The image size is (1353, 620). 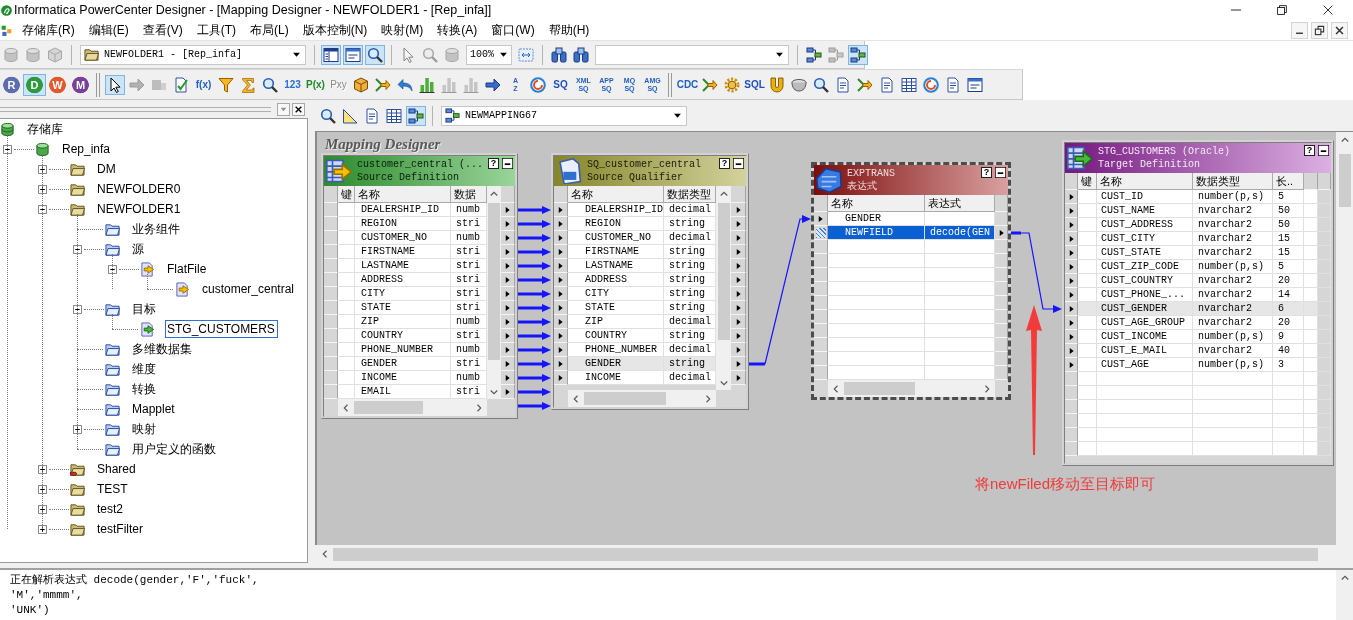 What do you see at coordinates (405, 336) in the screenshot?
I see `table-row: COUNTRY stri` at bounding box center [405, 336].